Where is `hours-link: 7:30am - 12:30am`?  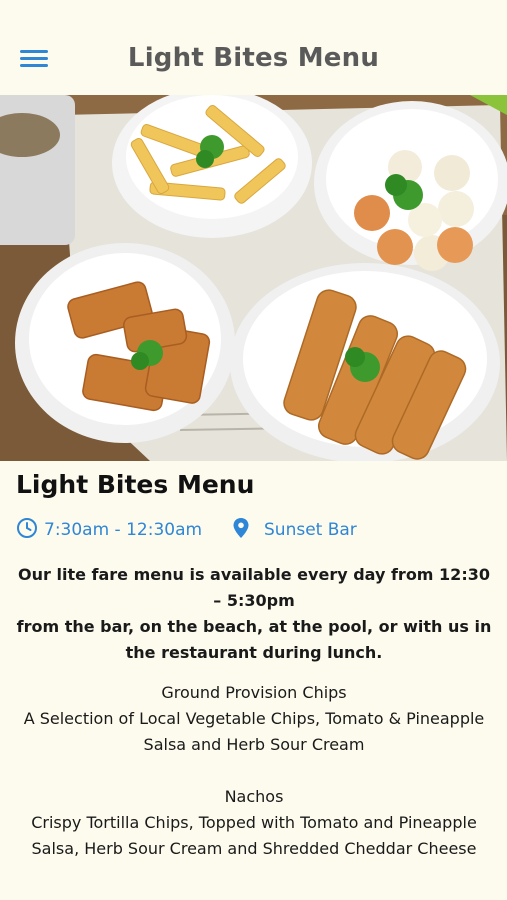
hours-link: 7:30am - 12:30am is located at coordinates (109, 530).